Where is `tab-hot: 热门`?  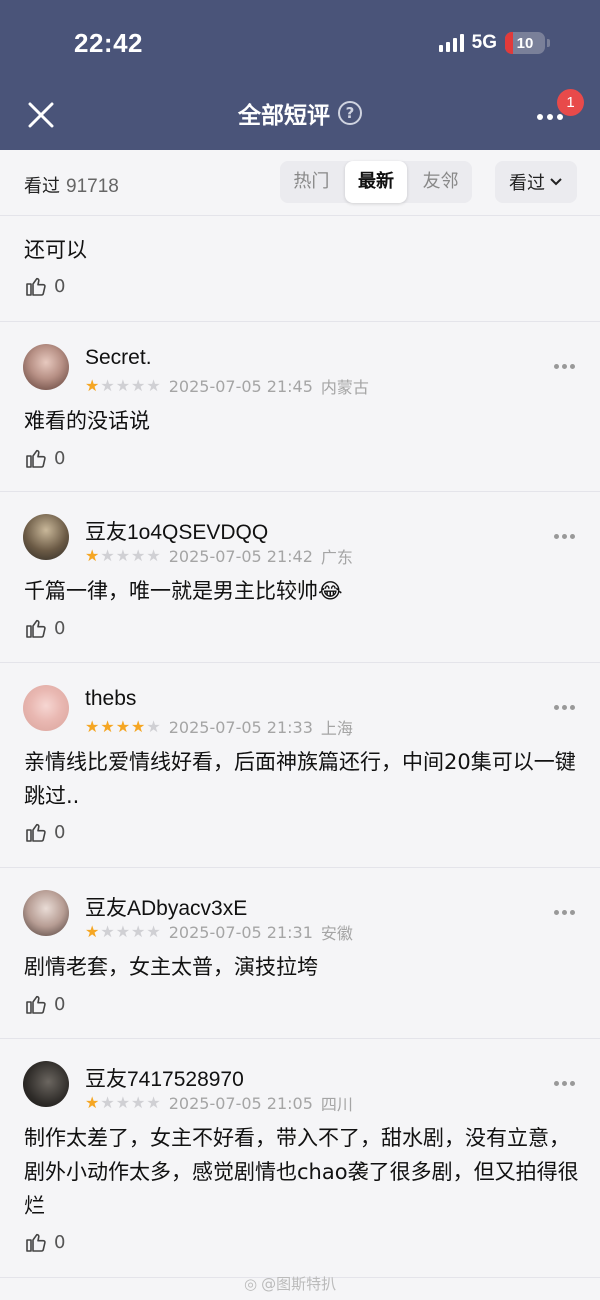 tab-hot: 热门 is located at coordinates (311, 182).